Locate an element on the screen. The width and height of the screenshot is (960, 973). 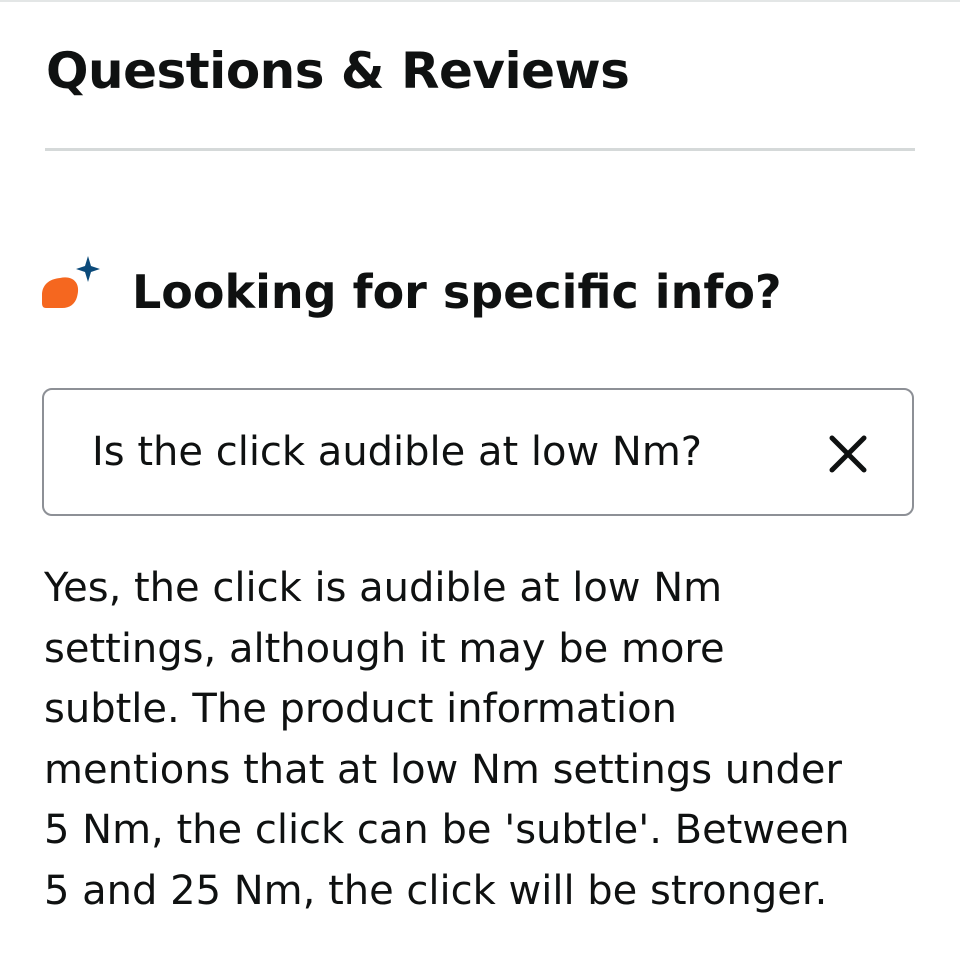
section-title: Questions & Reviews is located at coordinates (338, 71).